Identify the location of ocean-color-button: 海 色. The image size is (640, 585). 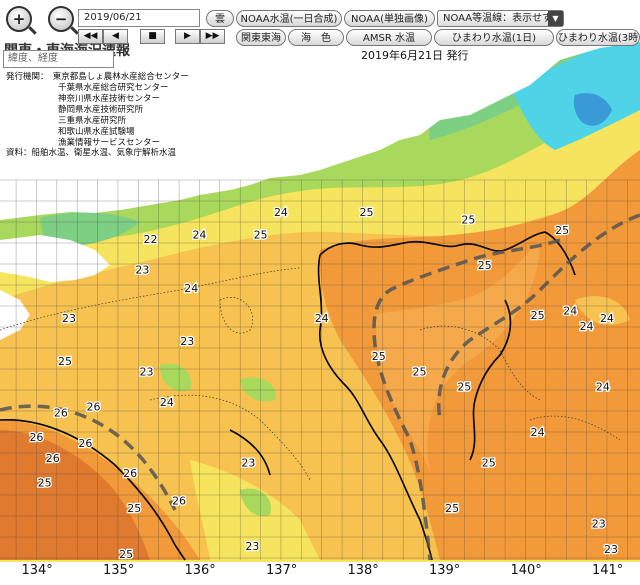
(316, 37).